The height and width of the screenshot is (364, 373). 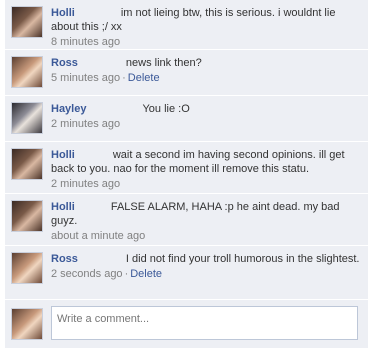 I want to click on comment-meta: 5 minutes ago · Delete, so click(x=206, y=78).